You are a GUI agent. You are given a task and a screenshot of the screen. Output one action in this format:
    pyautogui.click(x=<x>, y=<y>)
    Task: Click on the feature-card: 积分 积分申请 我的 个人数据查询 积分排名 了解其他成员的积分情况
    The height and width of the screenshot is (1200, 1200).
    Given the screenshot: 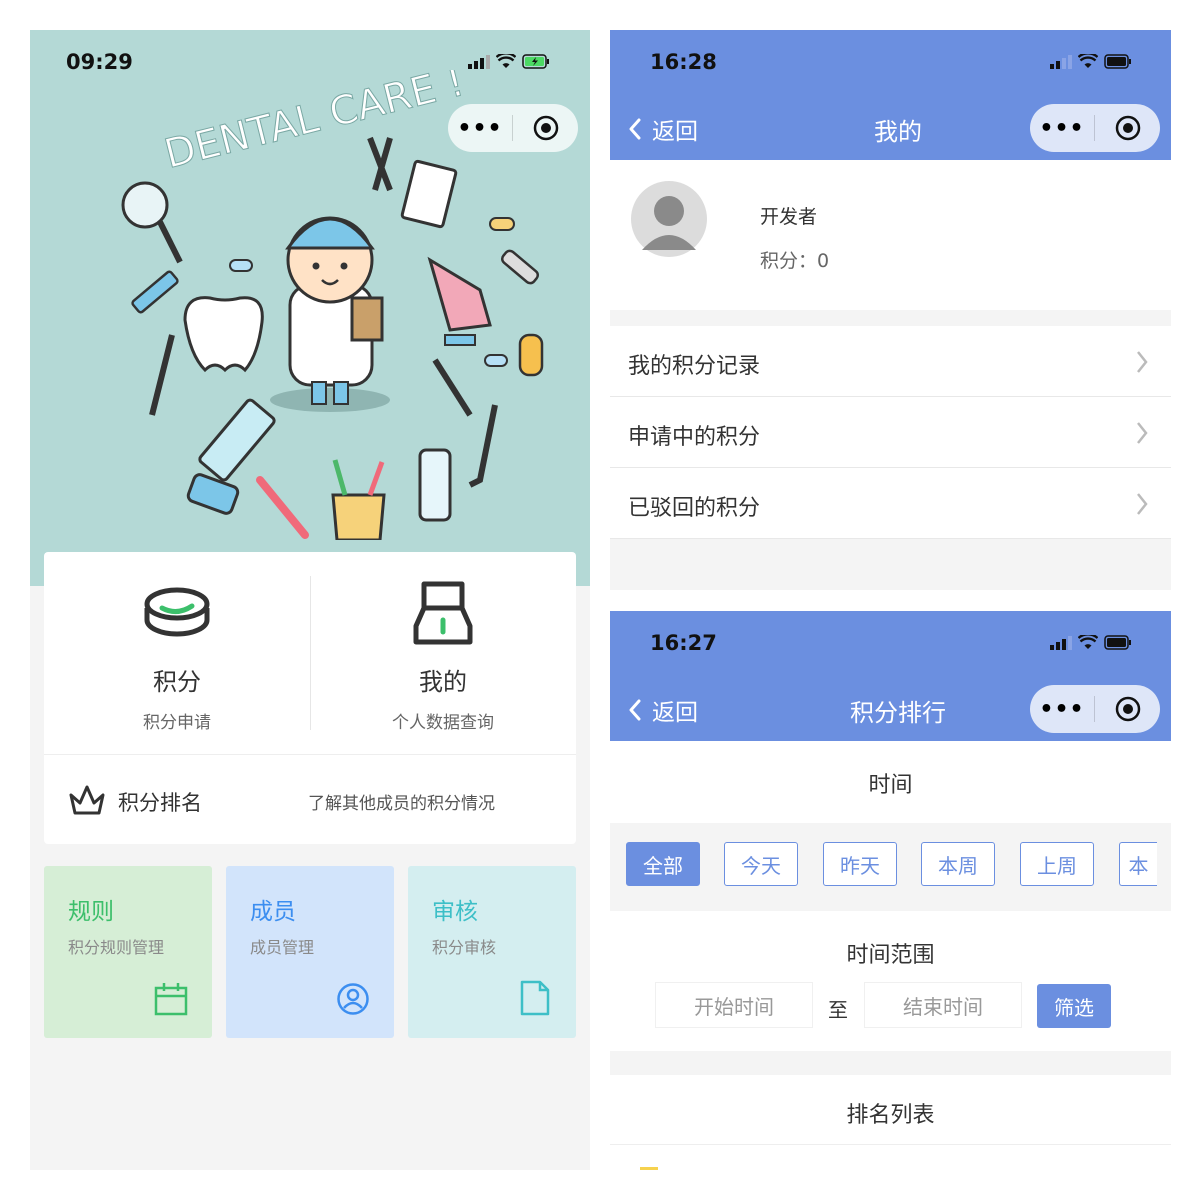 What is the action you would take?
    pyautogui.click(x=310, y=698)
    